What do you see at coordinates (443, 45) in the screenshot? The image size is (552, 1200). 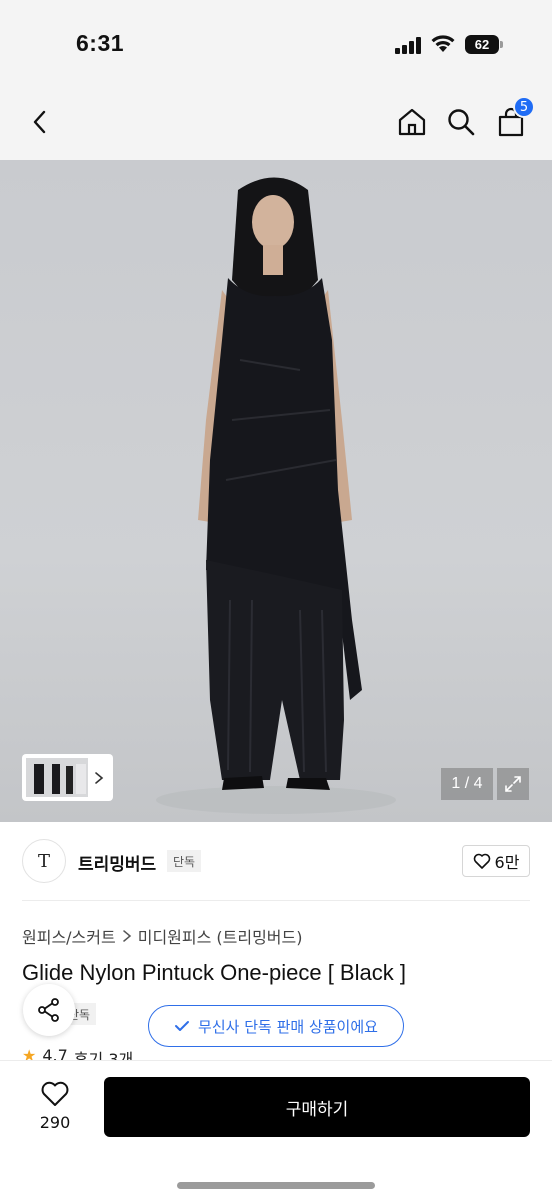 I see `wifi-icon` at bounding box center [443, 45].